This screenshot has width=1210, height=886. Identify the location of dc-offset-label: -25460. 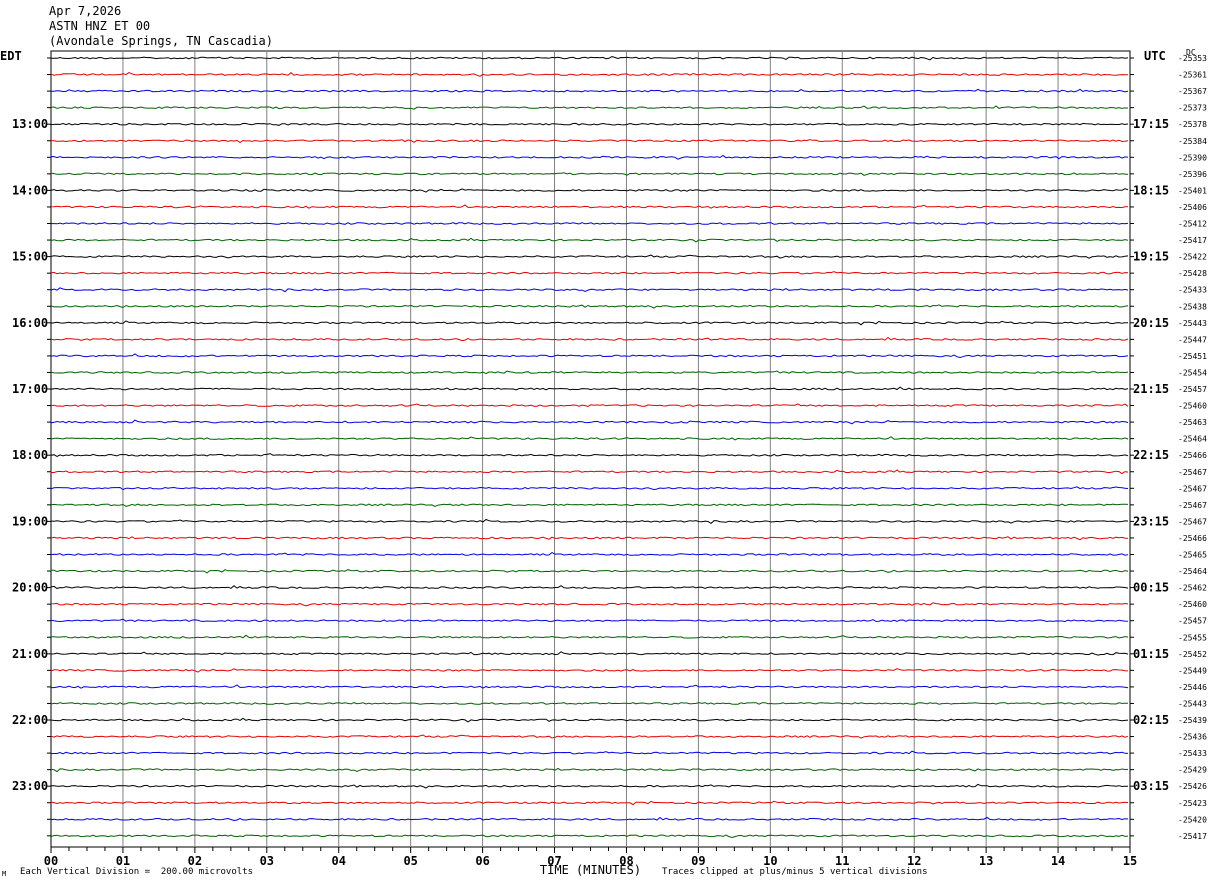
(1192, 604).